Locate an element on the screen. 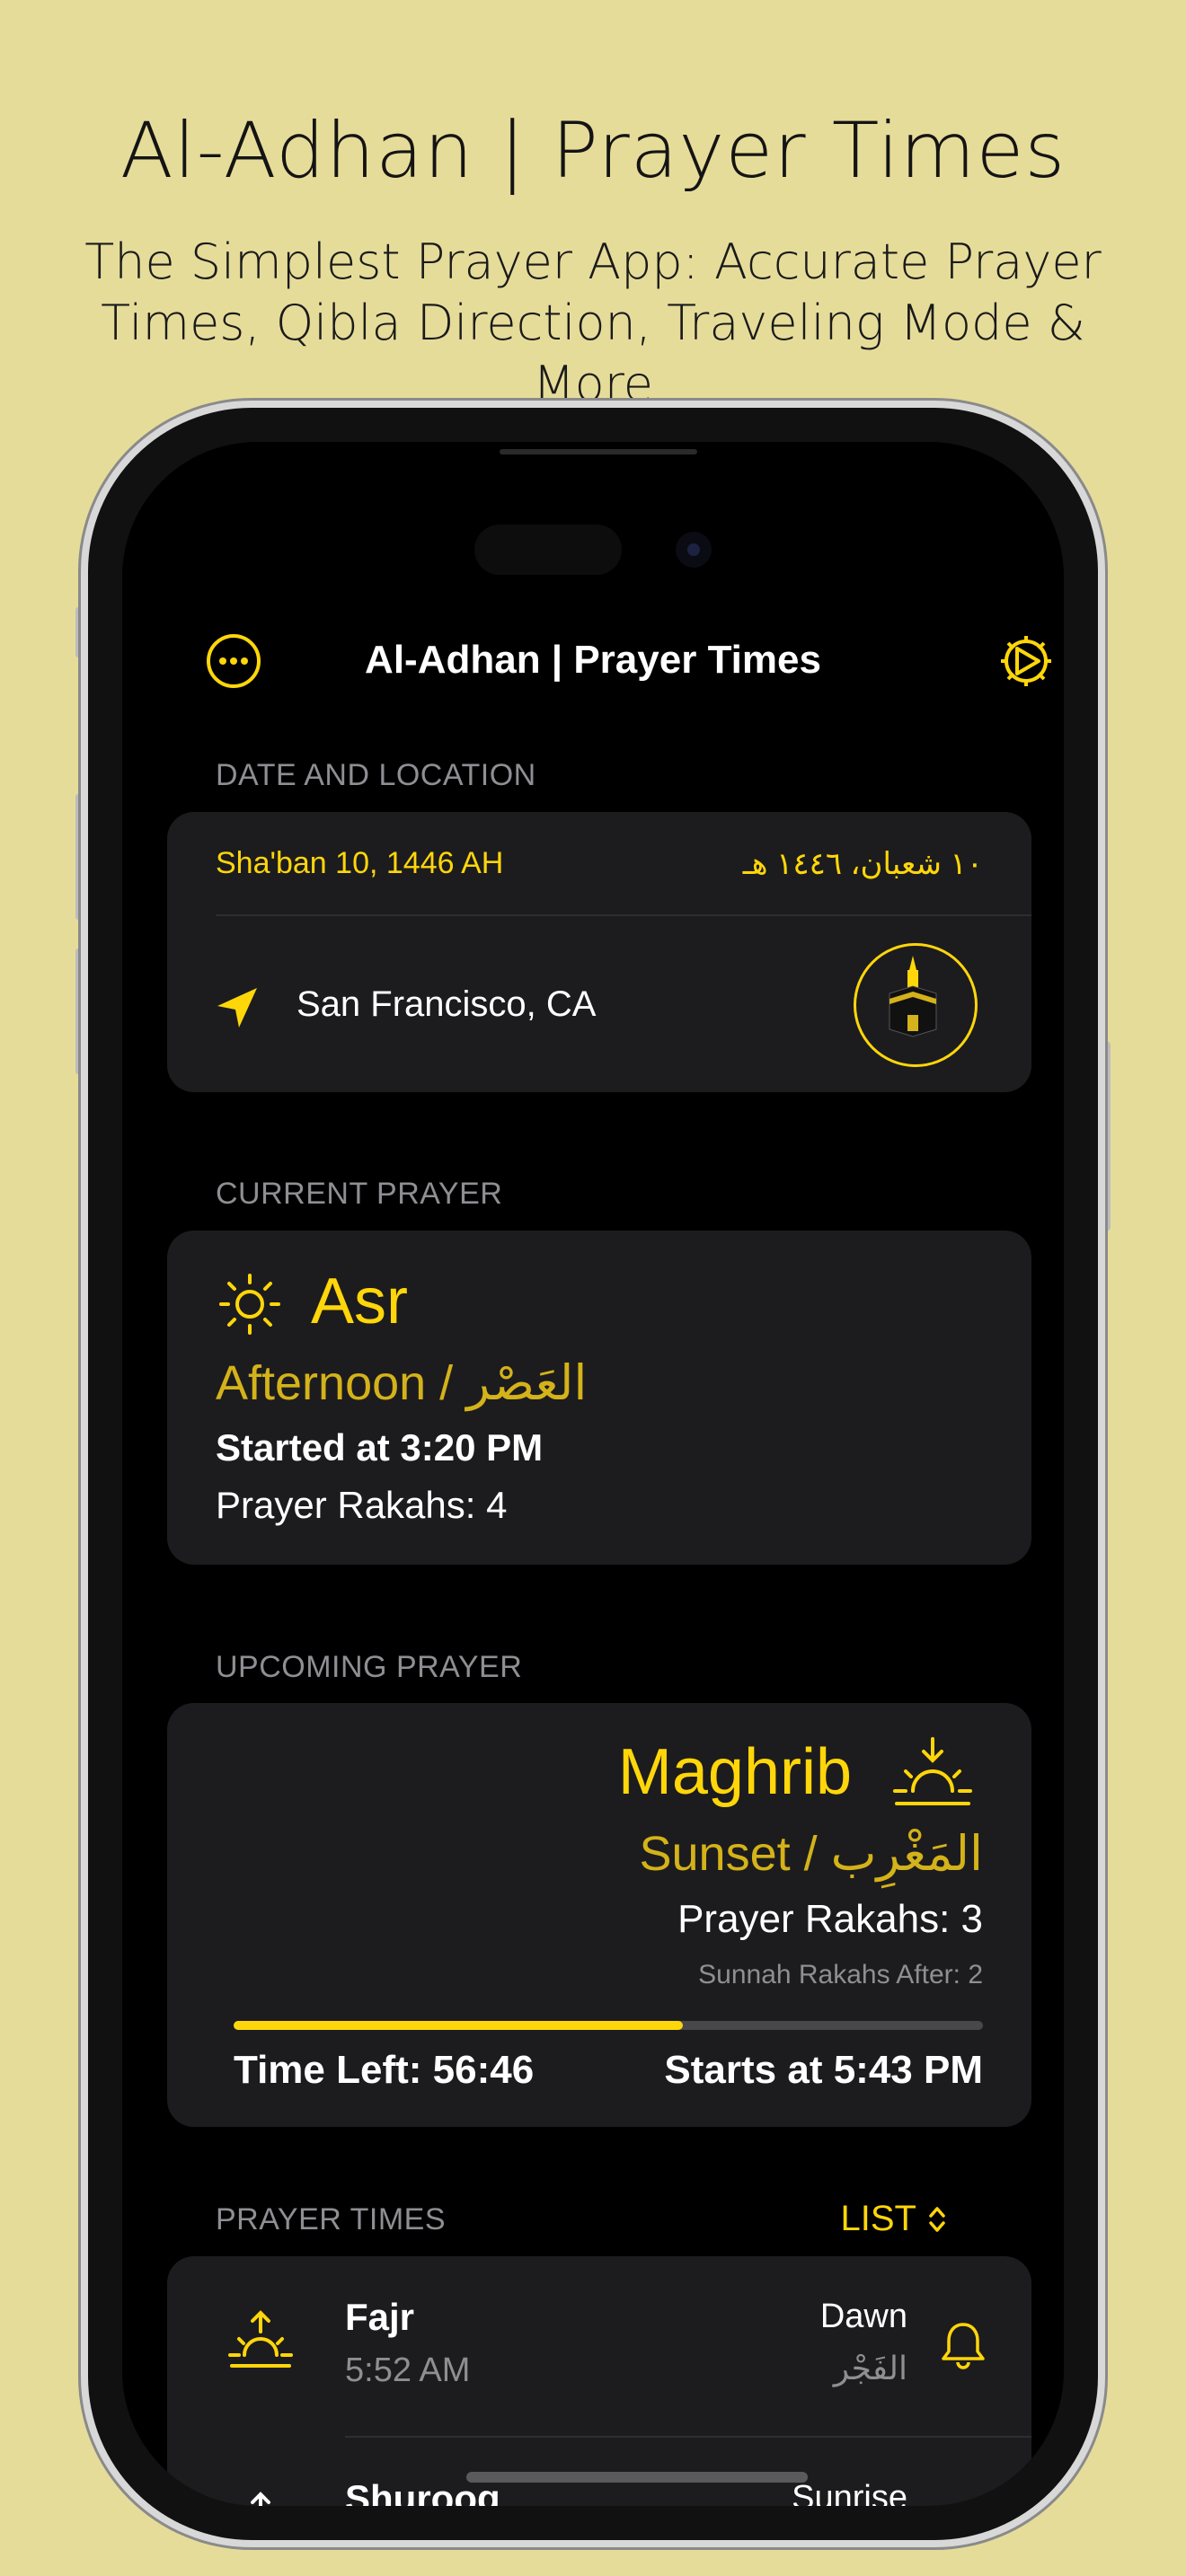 This screenshot has width=1186, height=2576. prayer-row-english: Dawn is located at coordinates (863, 2316).